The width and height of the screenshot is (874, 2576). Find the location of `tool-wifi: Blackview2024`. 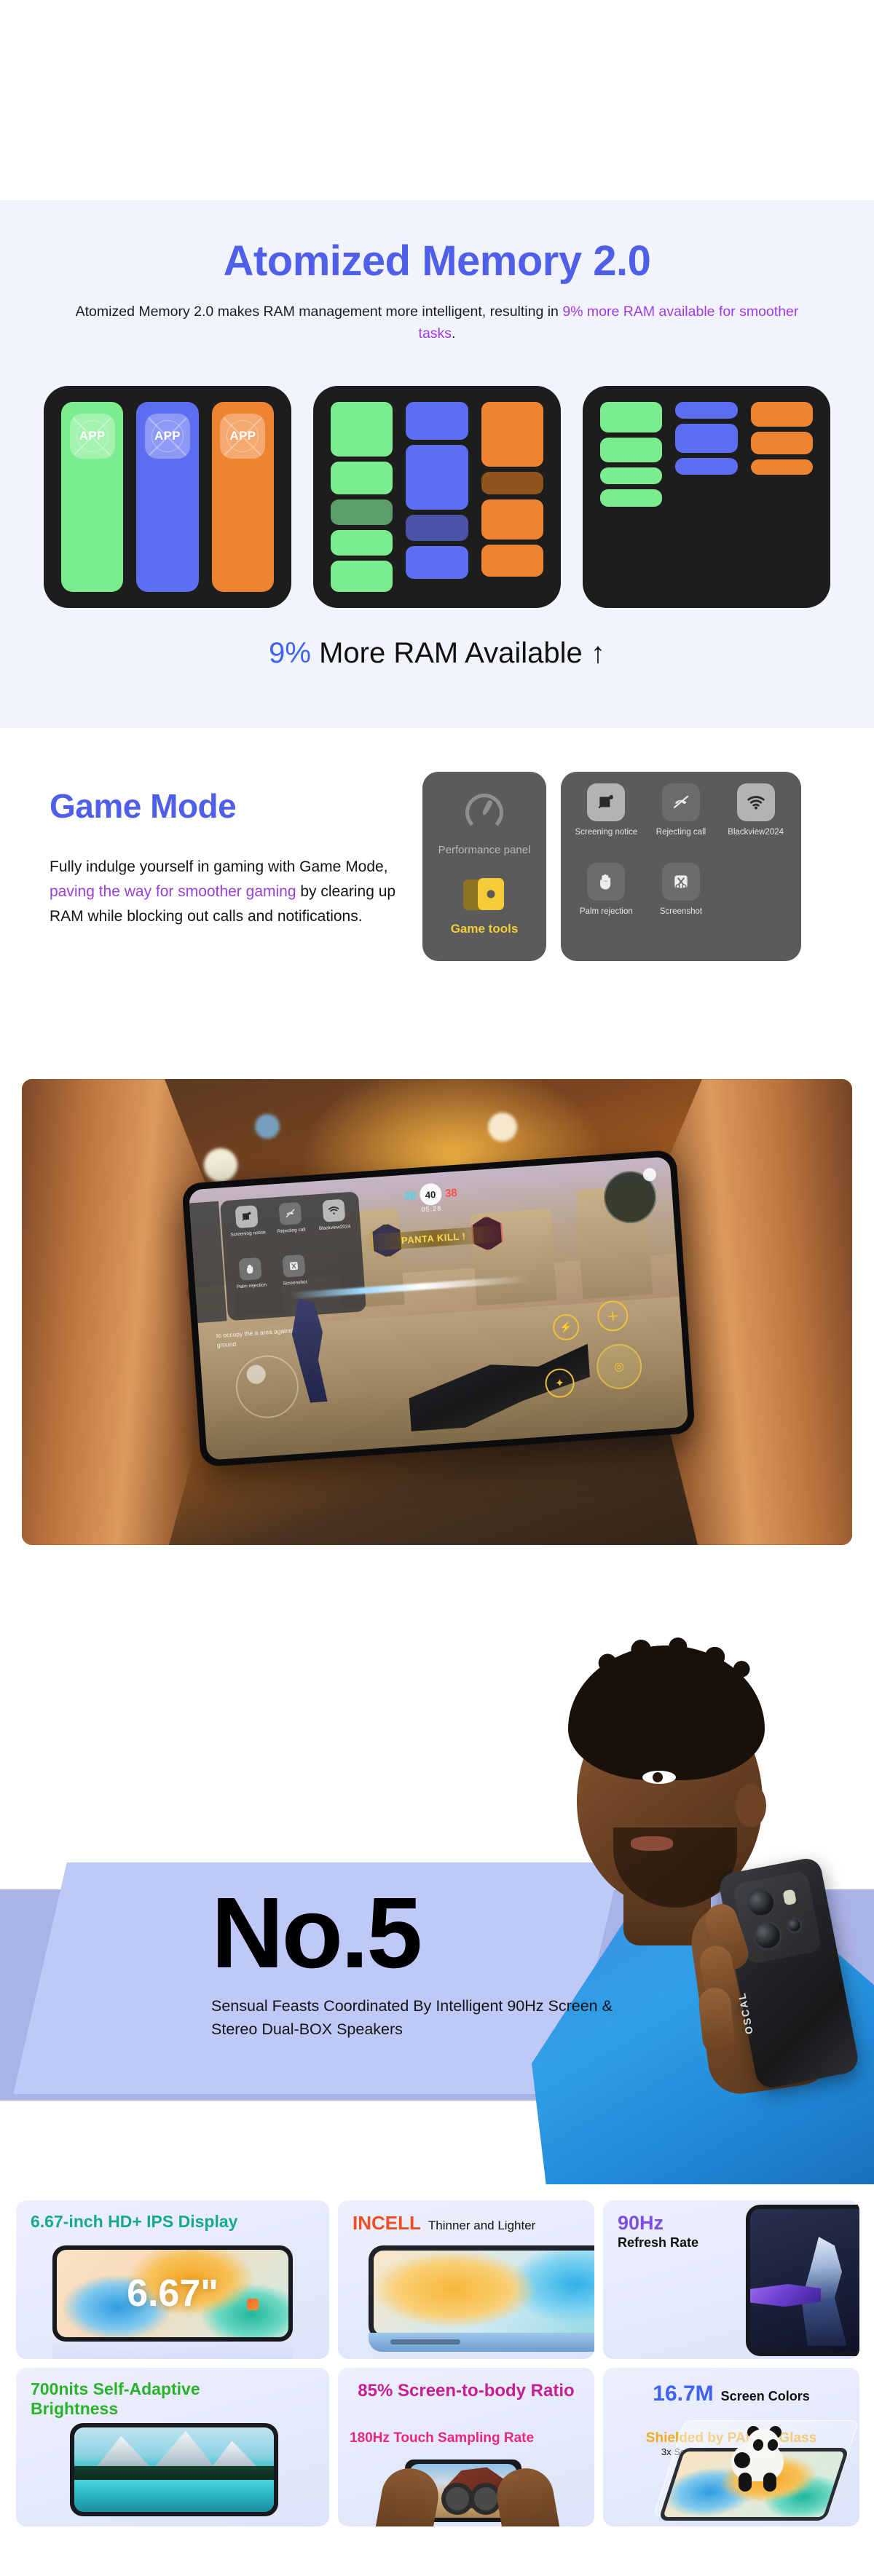

tool-wifi: Blackview2024 is located at coordinates (755, 822).